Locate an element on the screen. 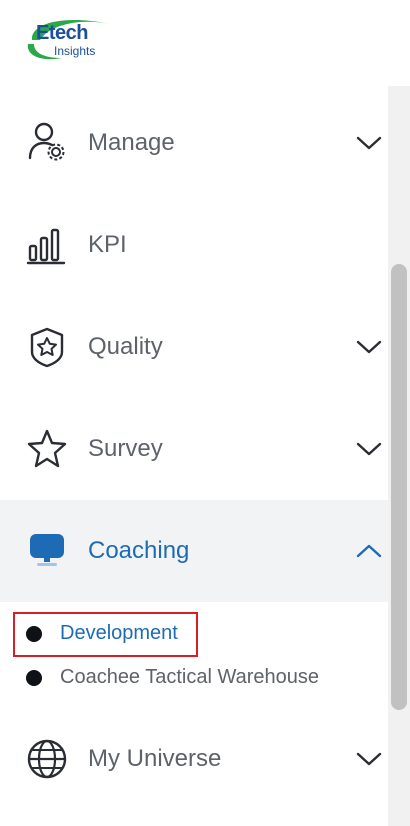  globe-icon is located at coordinates (47, 759).